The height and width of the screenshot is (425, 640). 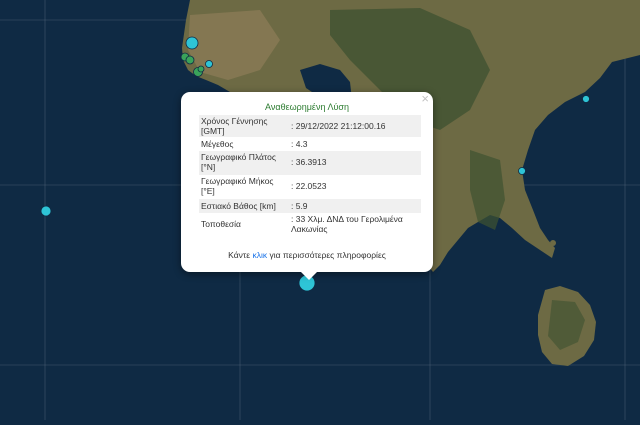 I want to click on more-info-line: Κάντε κλικ για περισσότερες πληροφορίες, so click(x=307, y=255).